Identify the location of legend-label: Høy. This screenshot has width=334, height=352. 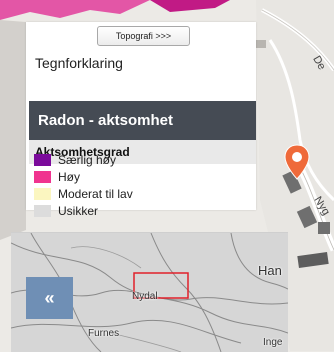
(69, 177).